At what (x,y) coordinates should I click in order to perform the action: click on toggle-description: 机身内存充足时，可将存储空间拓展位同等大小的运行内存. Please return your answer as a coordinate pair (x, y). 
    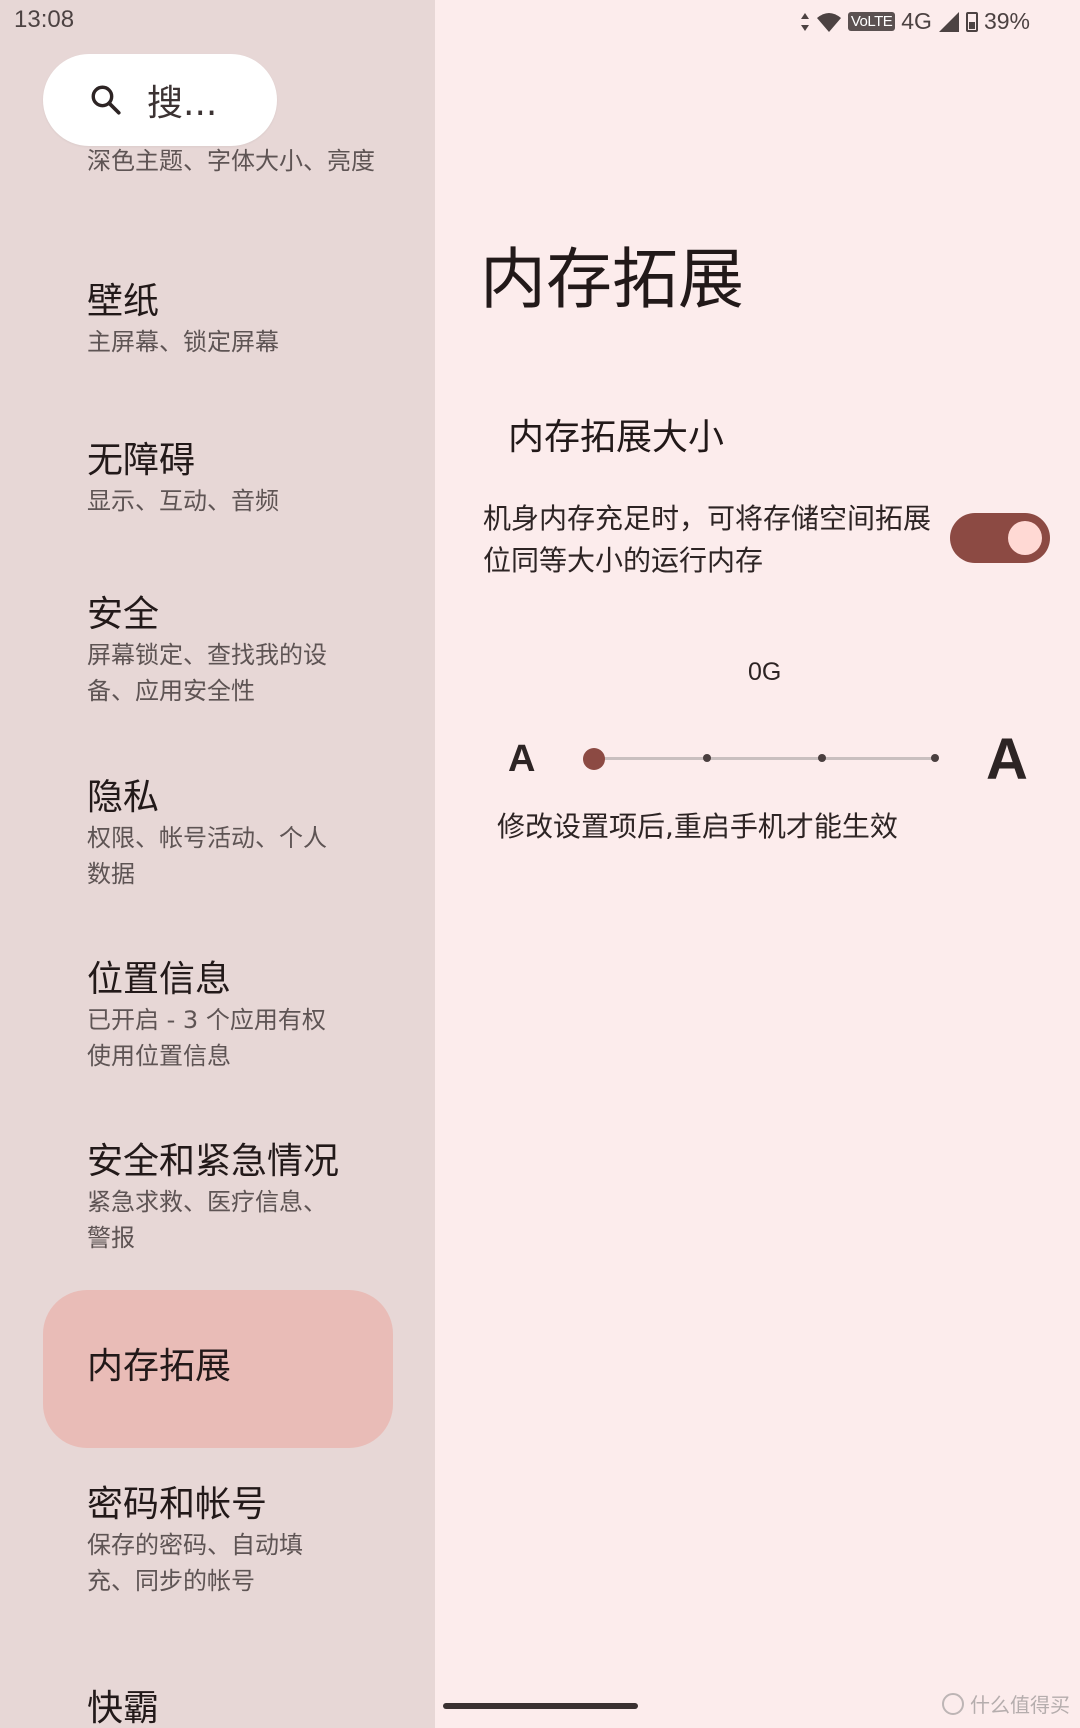
    Looking at the image, I should click on (707, 539).